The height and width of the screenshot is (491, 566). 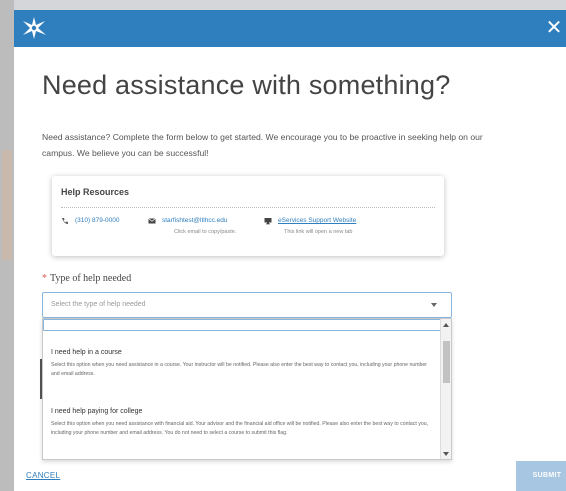 What do you see at coordinates (97, 220) in the screenshot?
I see `phone-number: (310) 879-0000` at bounding box center [97, 220].